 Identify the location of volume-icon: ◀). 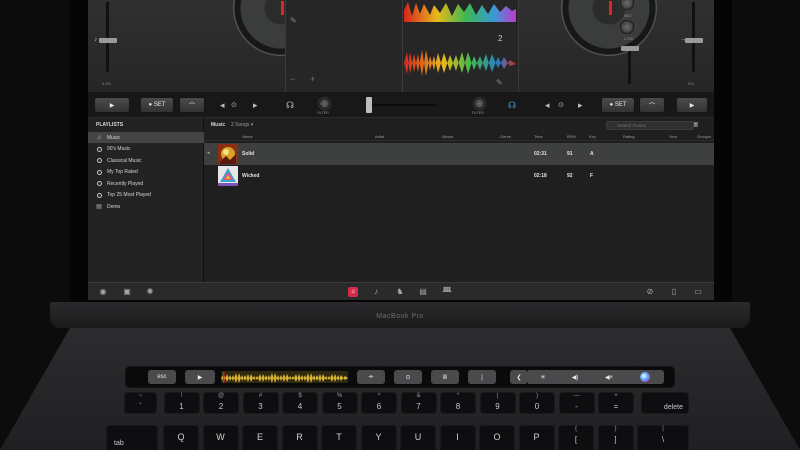
(575, 377).